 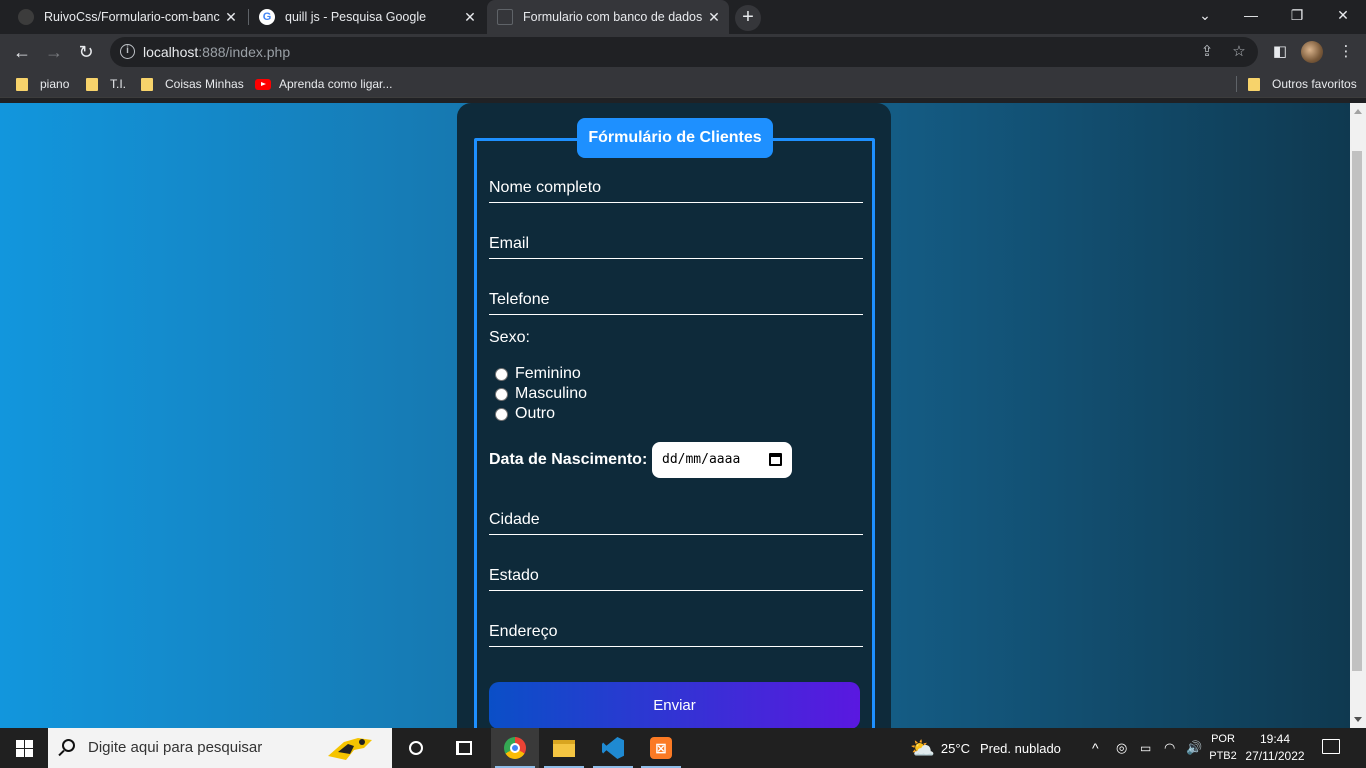 What do you see at coordinates (86, 52) in the screenshot?
I see `reload-icon: ↻` at bounding box center [86, 52].